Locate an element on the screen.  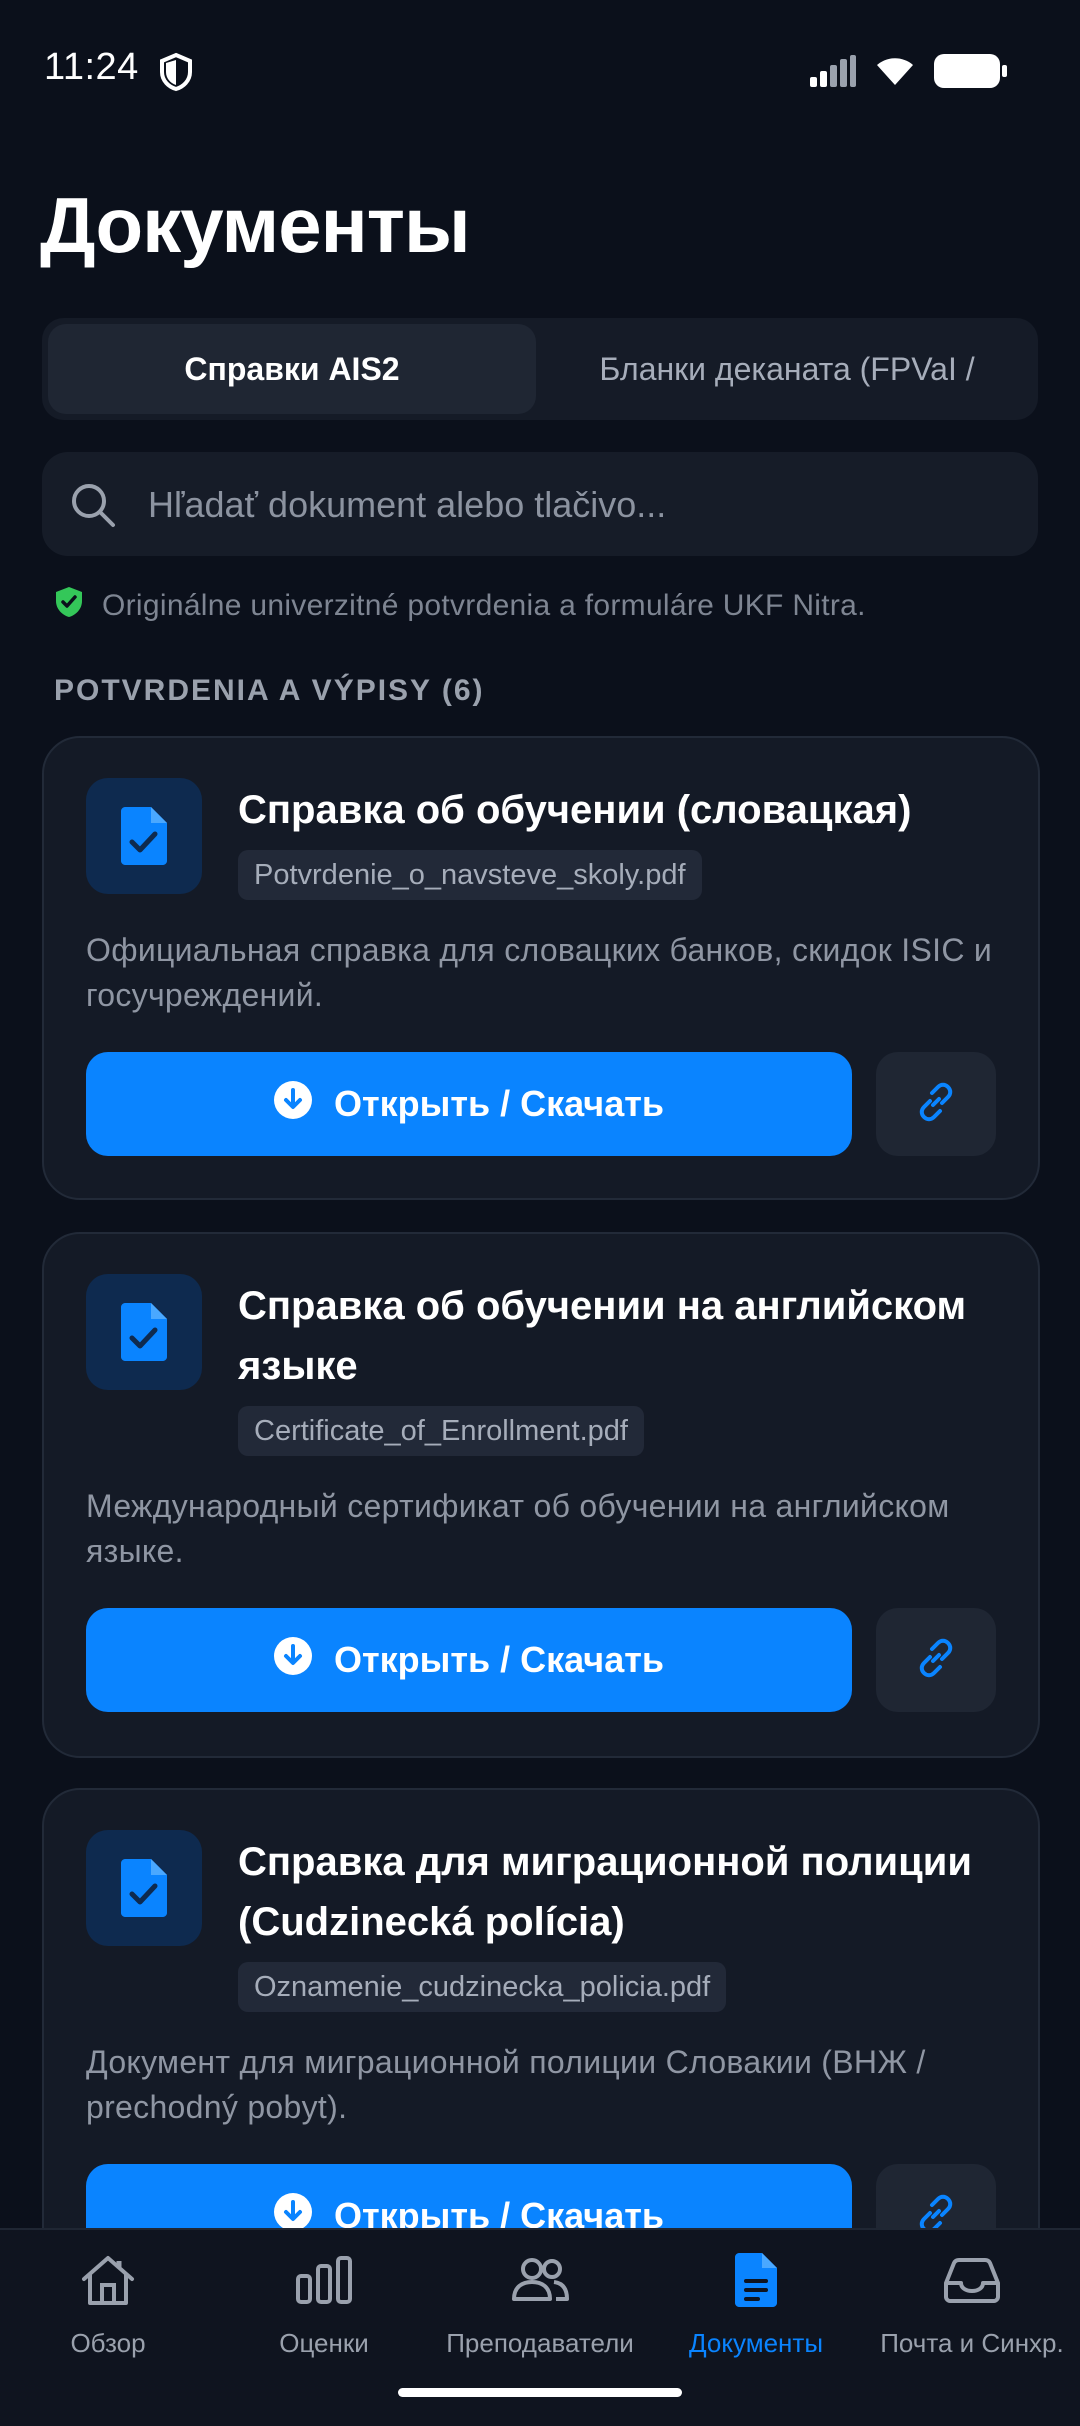
document-icon is located at coordinates (756, 2280).